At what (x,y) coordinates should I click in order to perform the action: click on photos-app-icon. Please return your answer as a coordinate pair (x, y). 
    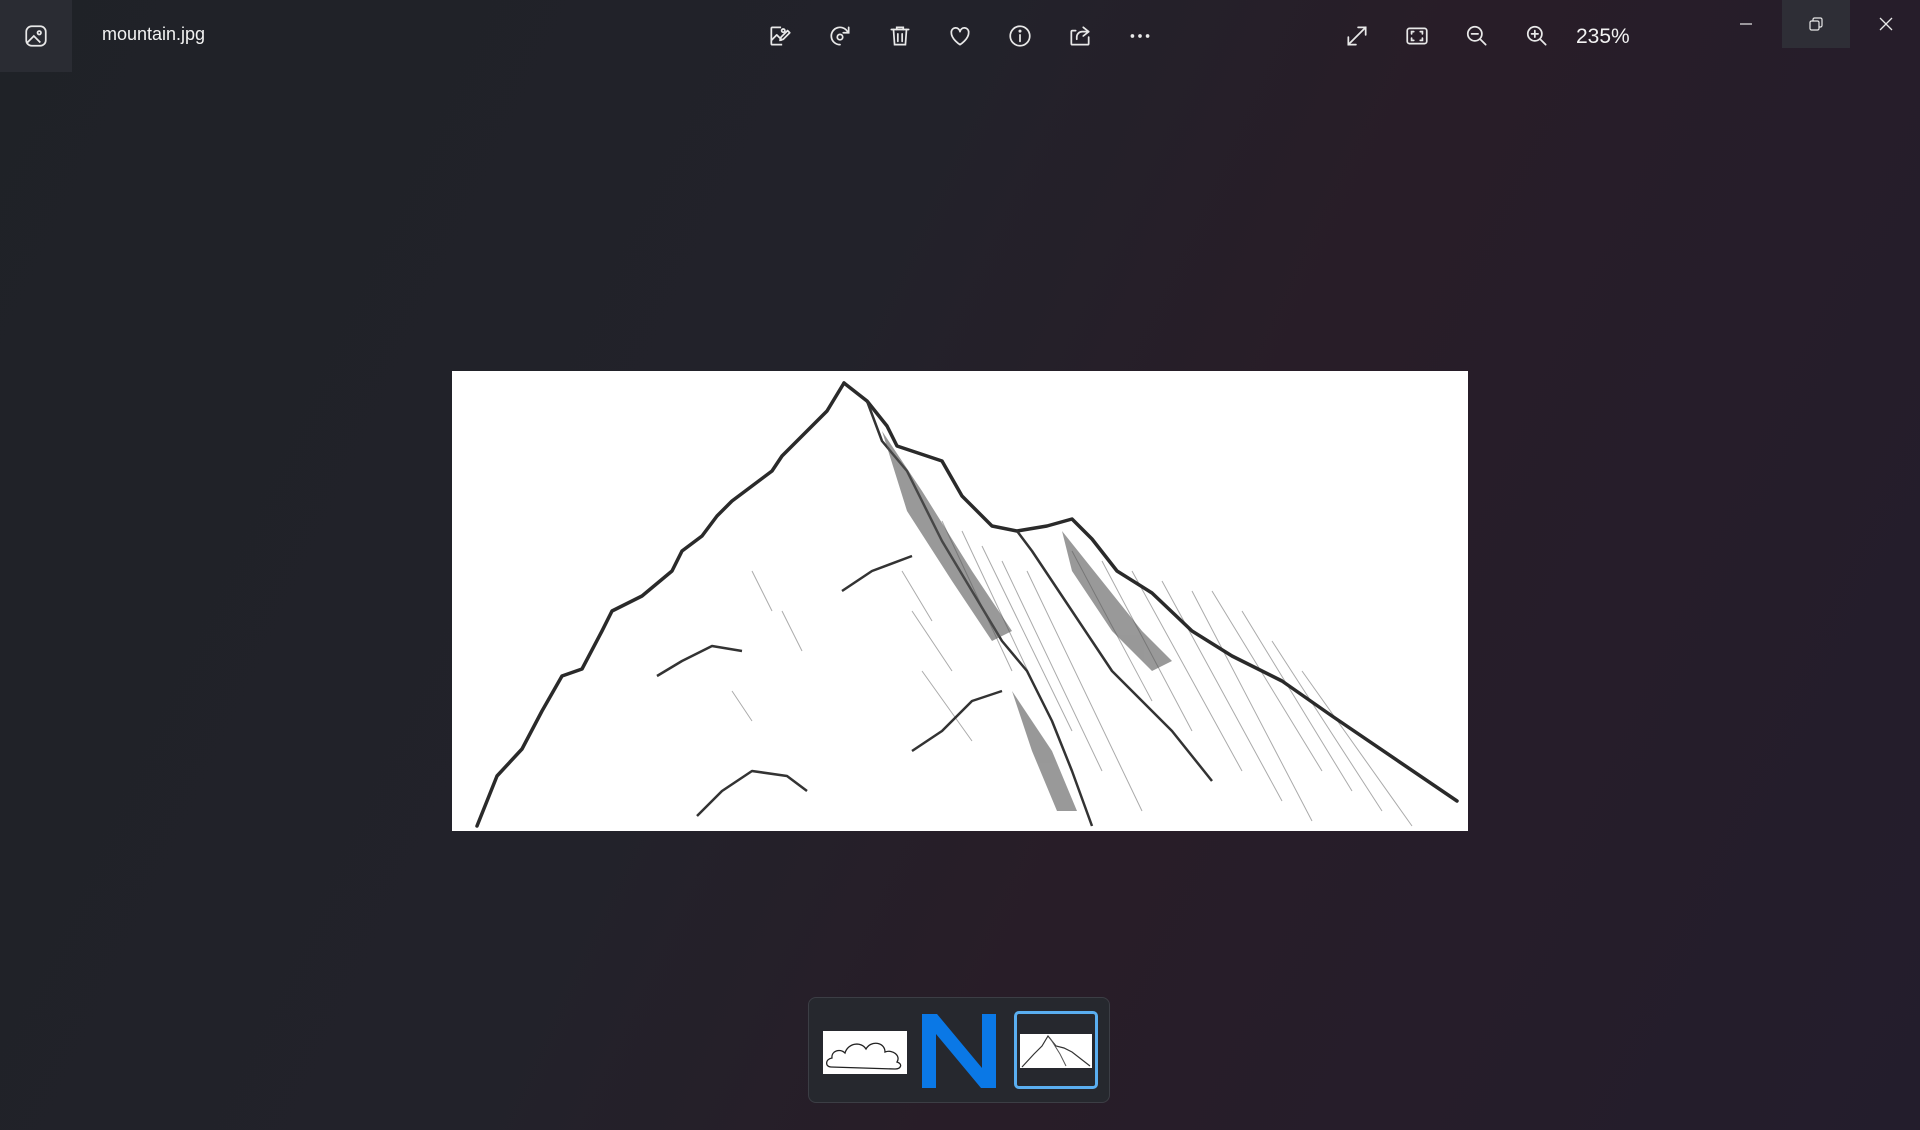
    Looking at the image, I should click on (36, 36).